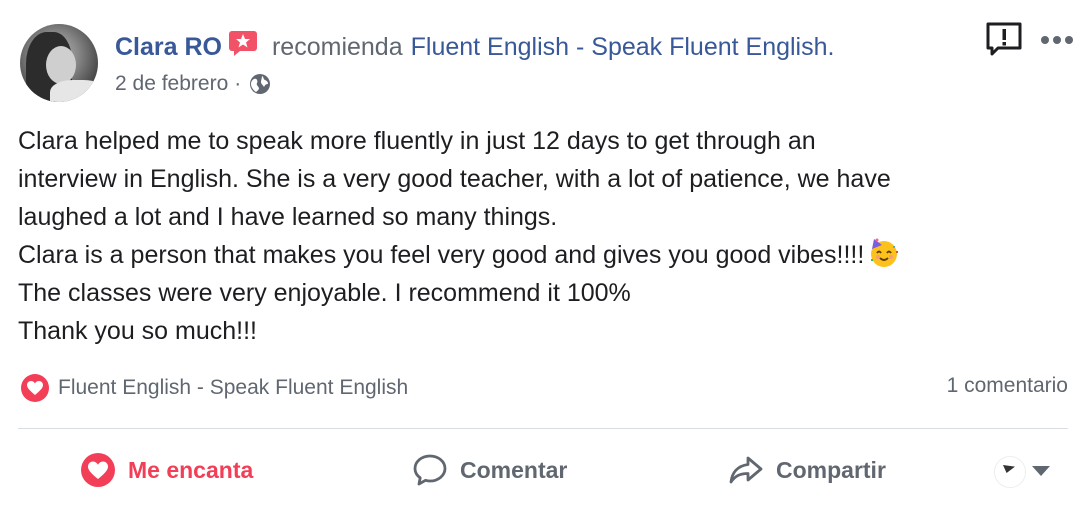  I want to click on love-reaction-icon, so click(35, 388).